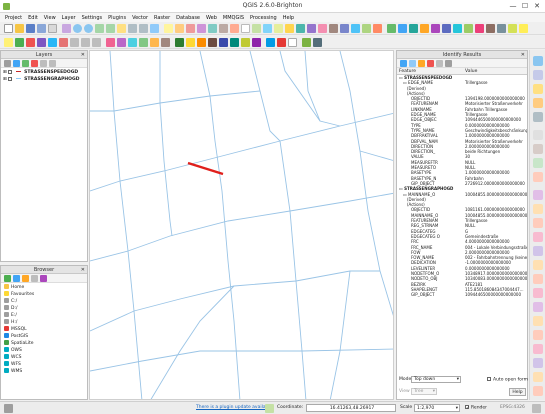 The image size is (545, 414). What do you see at coordinates (92, 18) in the screenshot?
I see `menu-settings: Settings` at bounding box center [92, 18].